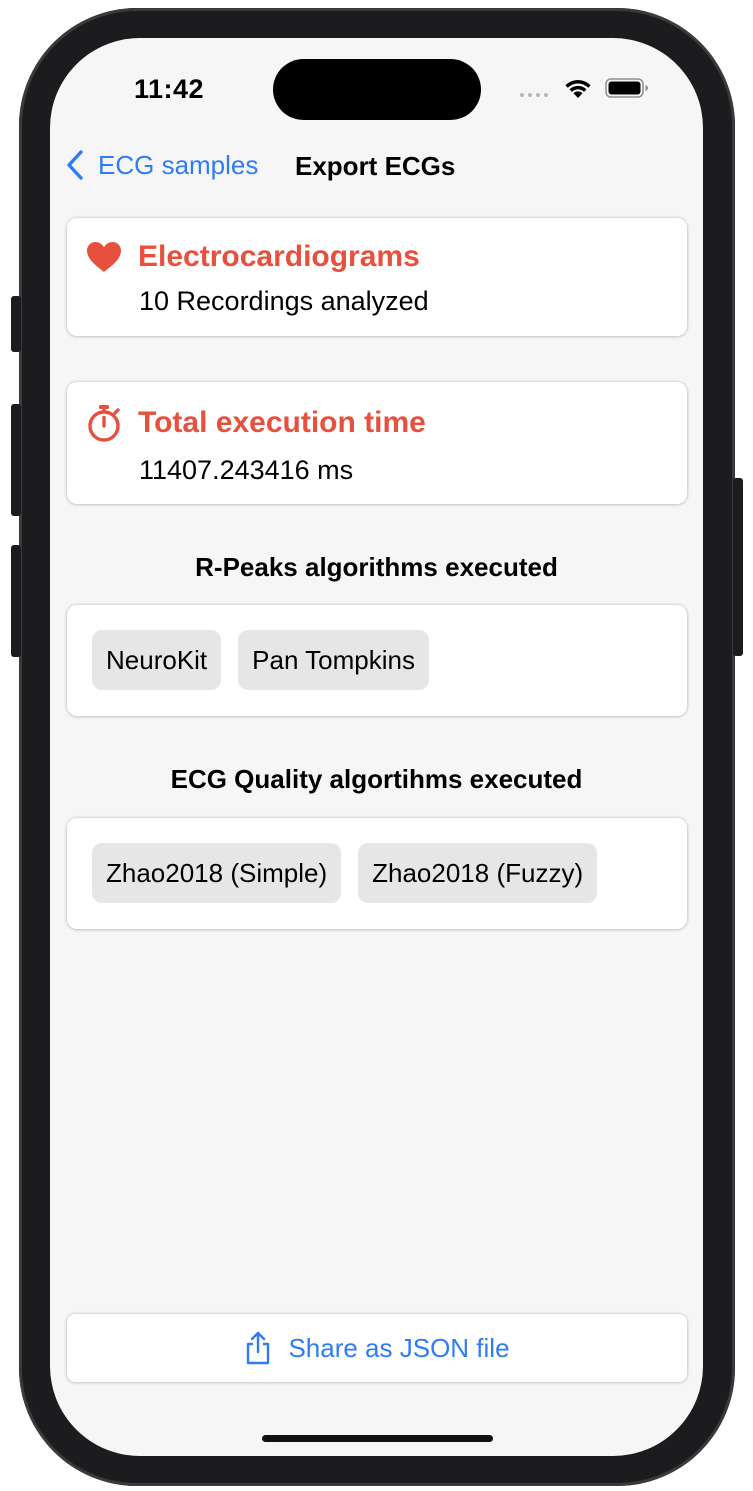 This screenshot has width=753, height=1491. I want to click on execution-time-value: 11407.243416 ms, so click(246, 470).